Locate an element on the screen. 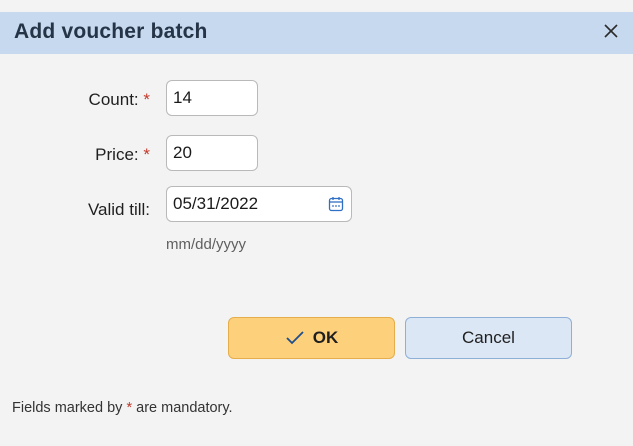  cancel-button: Cancel is located at coordinates (488, 338).